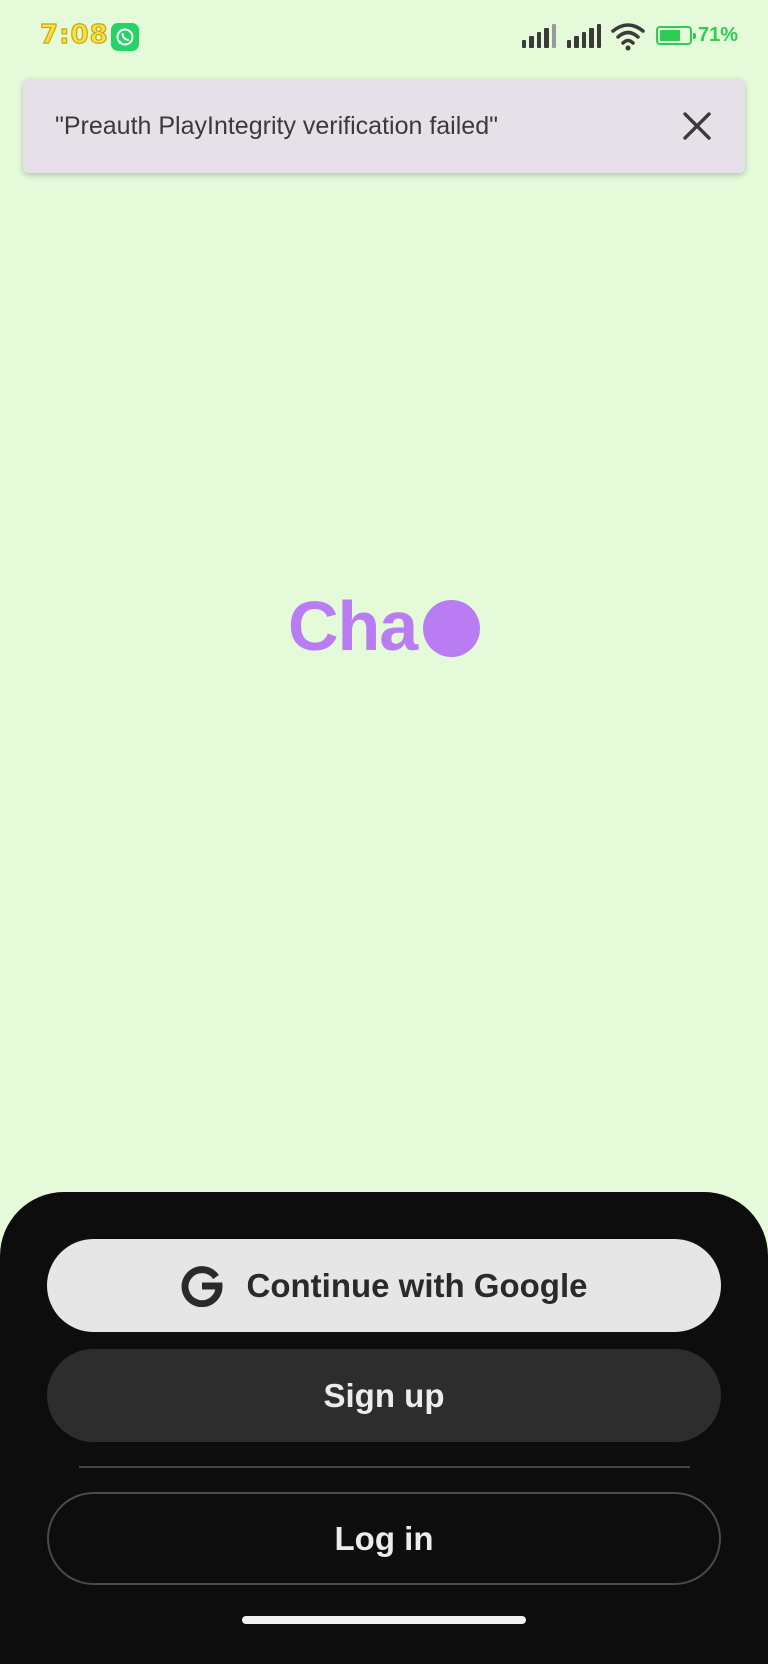 Image resolution: width=768 pixels, height=1664 pixels. I want to click on continue-with-google-button: Continue with Google, so click(384, 1285).